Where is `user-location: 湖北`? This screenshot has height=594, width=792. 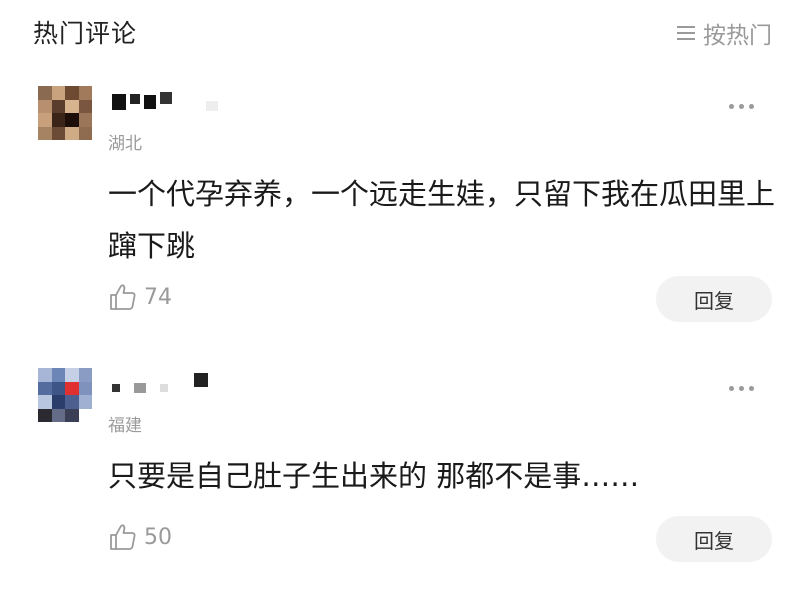
user-location: 湖北 is located at coordinates (125, 144).